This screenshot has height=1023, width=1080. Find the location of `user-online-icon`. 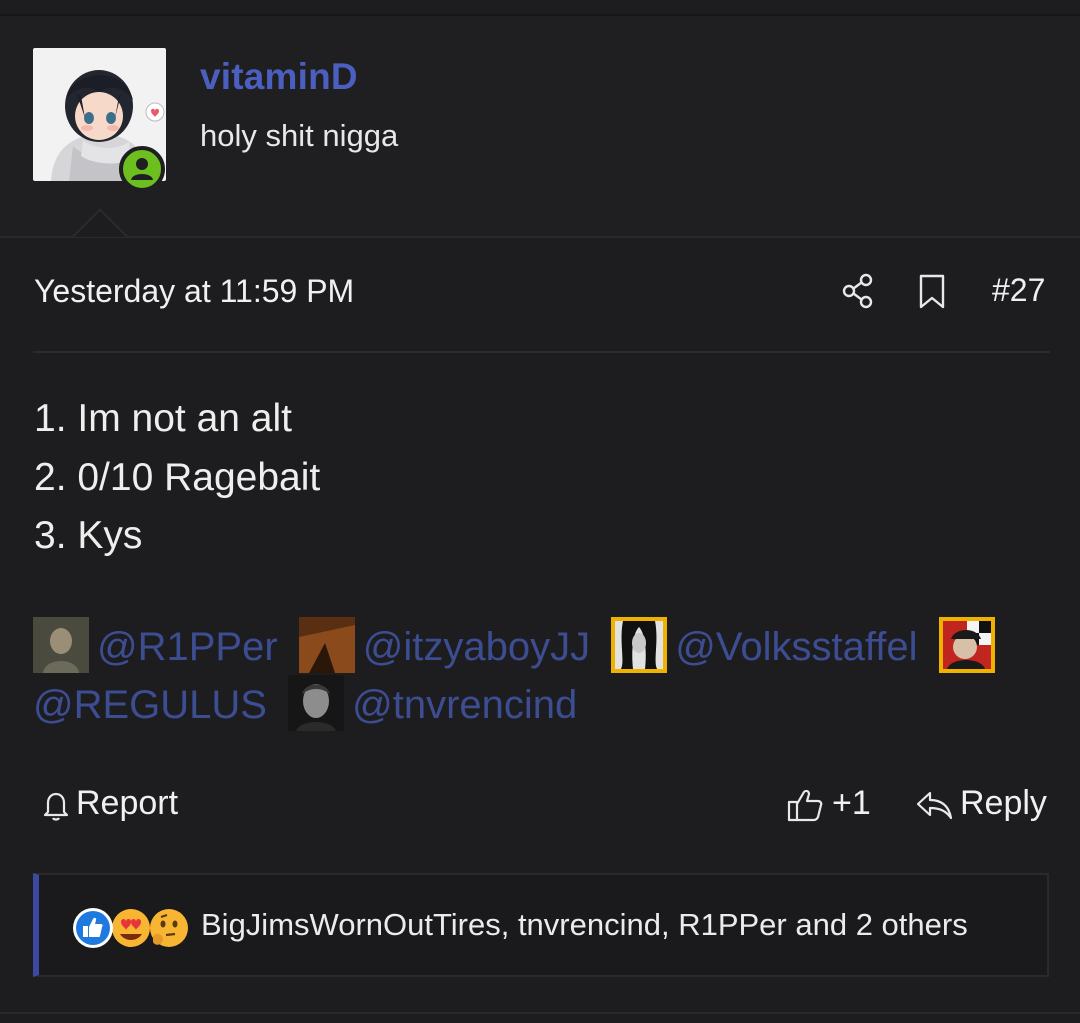

user-online-icon is located at coordinates (142, 169).